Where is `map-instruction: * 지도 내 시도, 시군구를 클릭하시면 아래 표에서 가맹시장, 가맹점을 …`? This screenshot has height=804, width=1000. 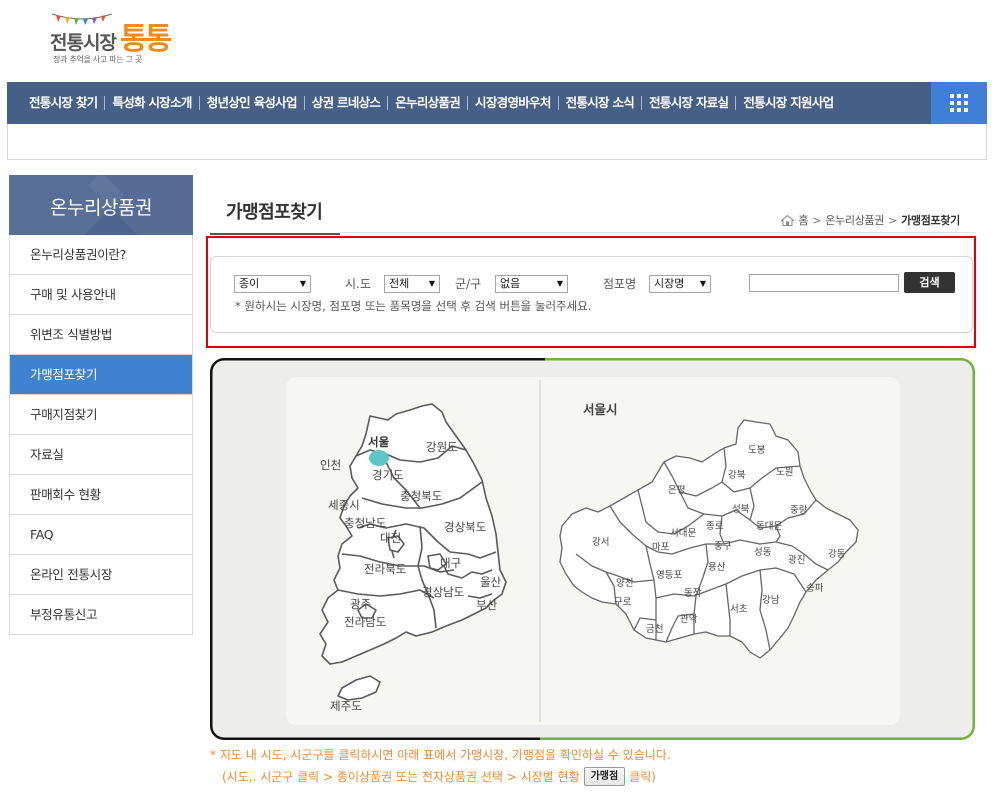 map-instruction: * 지도 내 시도, 시군구를 클릭하시면 아래 표에서 가맹시장, 가맹점을 … is located at coordinates (440, 755).